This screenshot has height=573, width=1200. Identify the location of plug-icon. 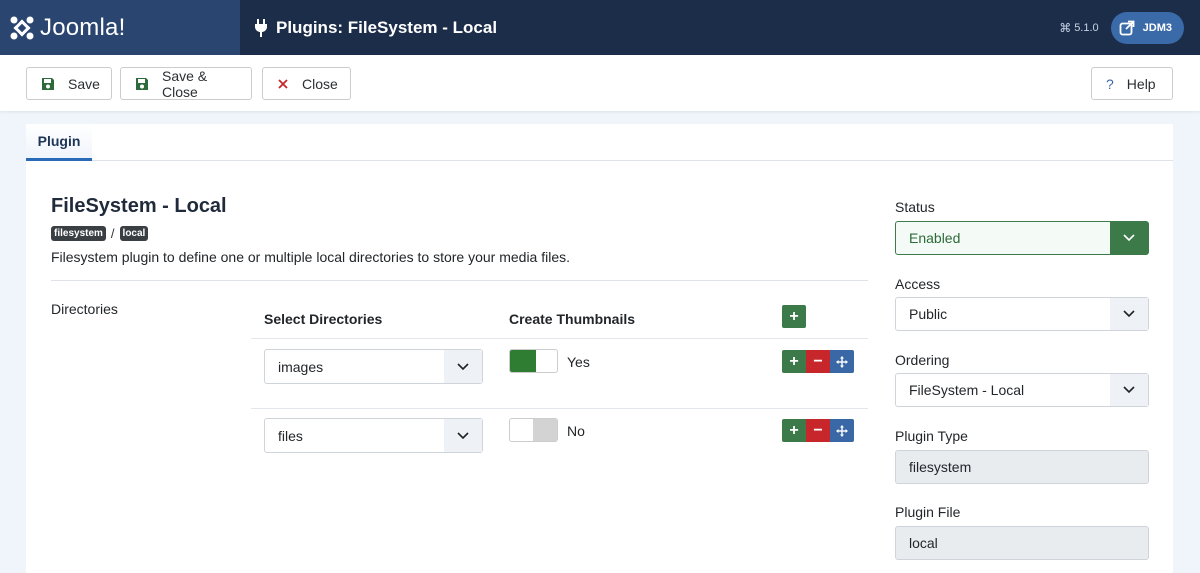
(261, 27).